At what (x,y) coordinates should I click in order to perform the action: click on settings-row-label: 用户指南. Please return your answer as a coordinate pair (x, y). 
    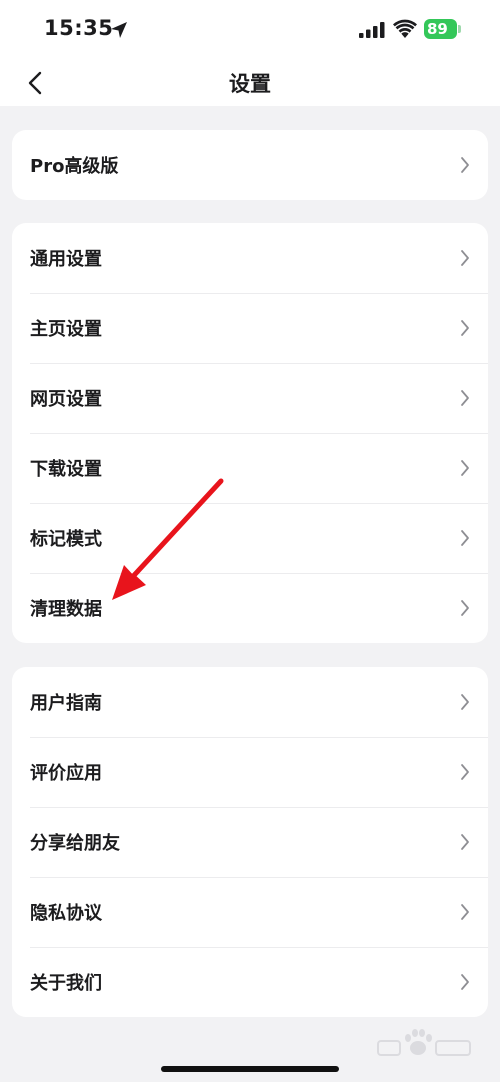
    Looking at the image, I should click on (66, 703).